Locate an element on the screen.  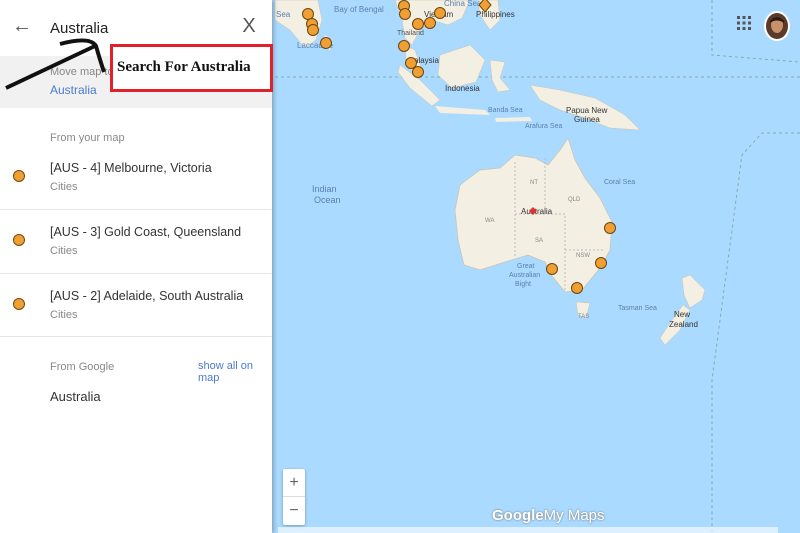
zoom-controls: + − is located at coordinates (294, 497).